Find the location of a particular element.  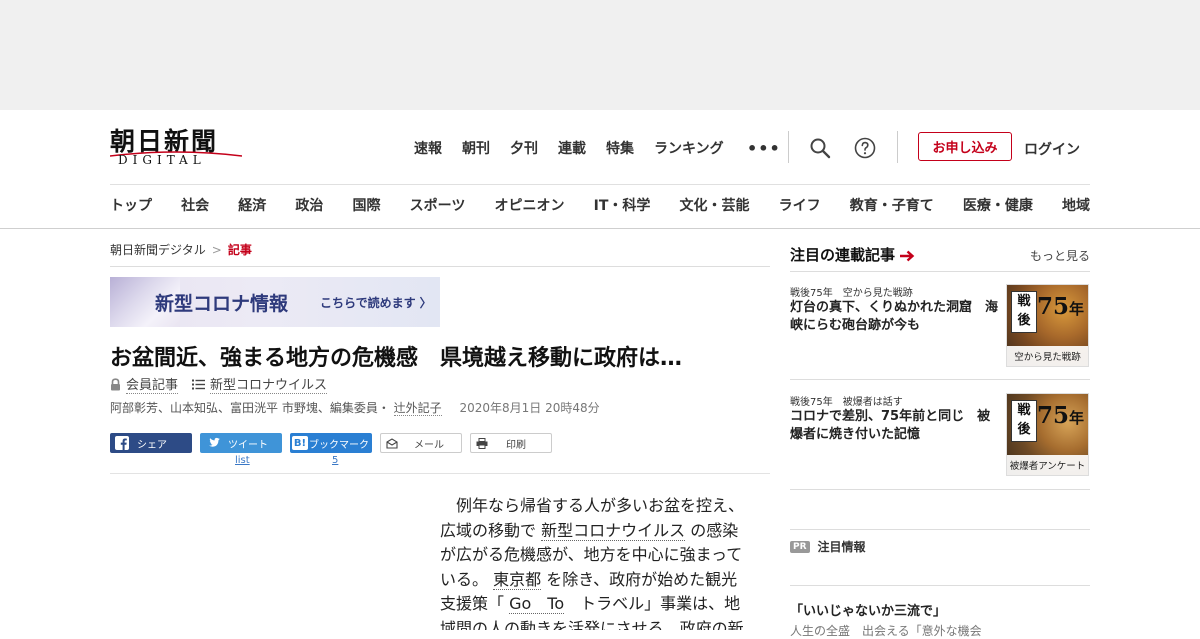

category-culture: 文化・芸能 is located at coordinates (715, 206).